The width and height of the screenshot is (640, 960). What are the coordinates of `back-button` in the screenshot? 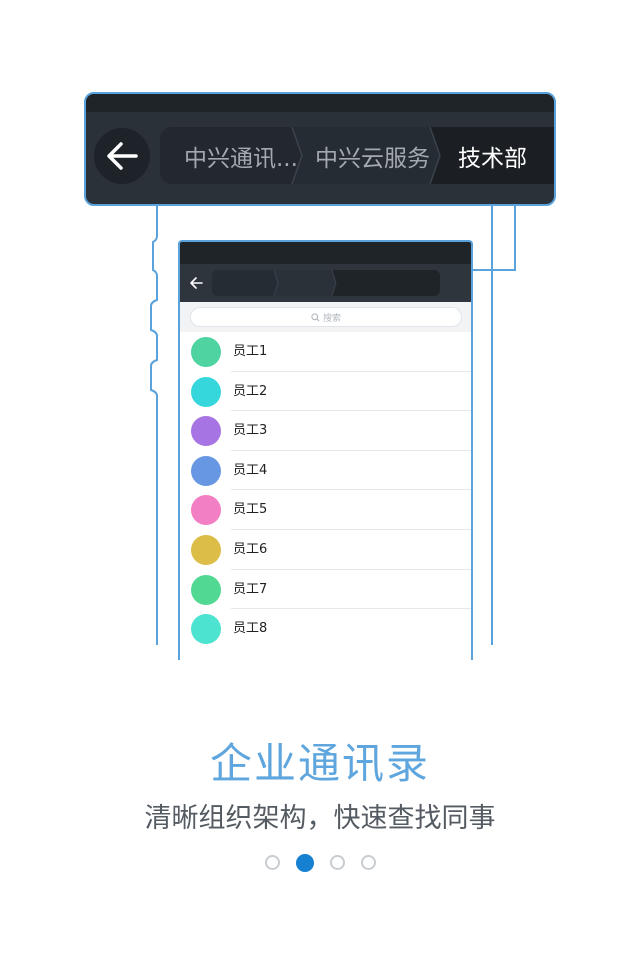 It's located at (122, 156).